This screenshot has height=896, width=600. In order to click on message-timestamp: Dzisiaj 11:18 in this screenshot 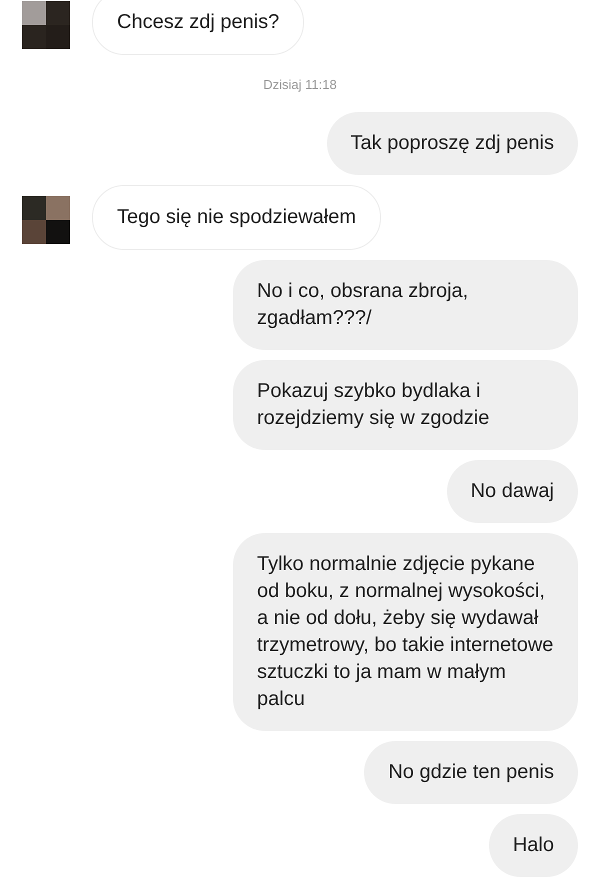, I will do `click(300, 84)`.